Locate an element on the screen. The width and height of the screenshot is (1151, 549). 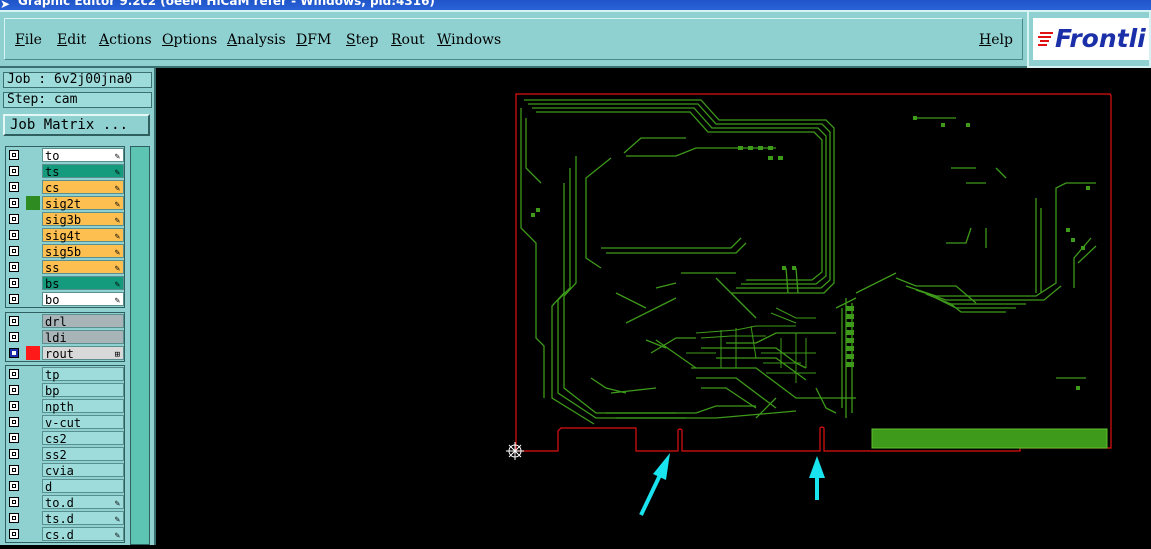
menu-step: Step is located at coordinates (362, 40).